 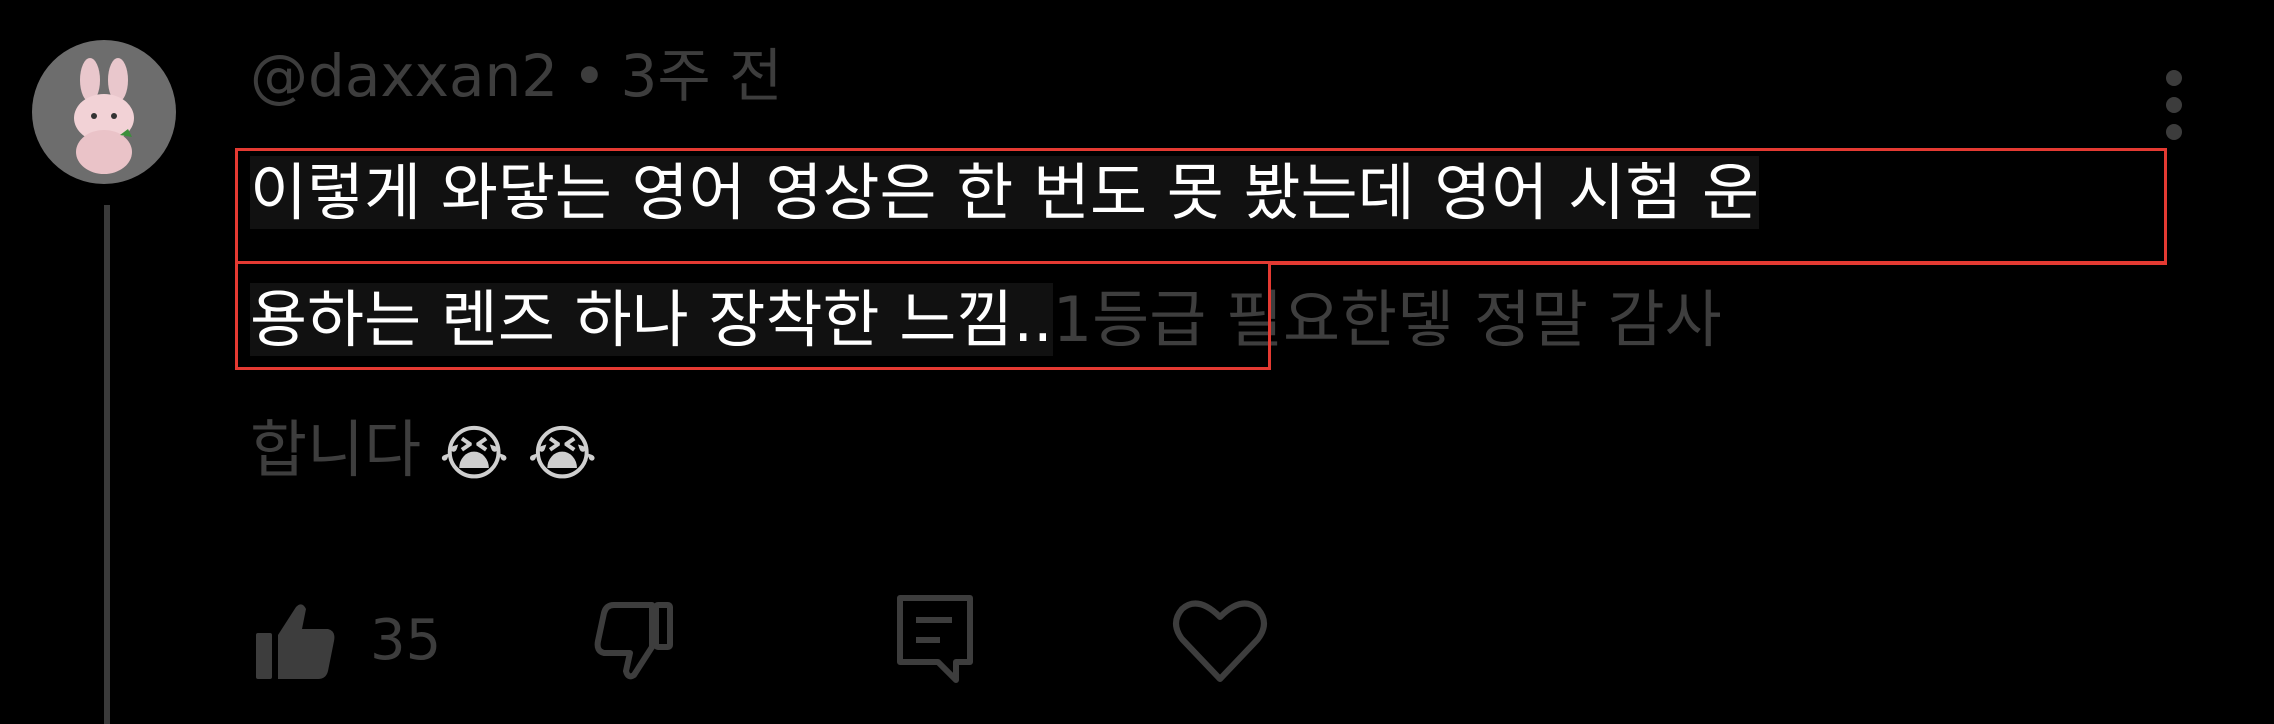 What do you see at coordinates (1201, 206) in the screenshot?
I see `highlight-box-top` at bounding box center [1201, 206].